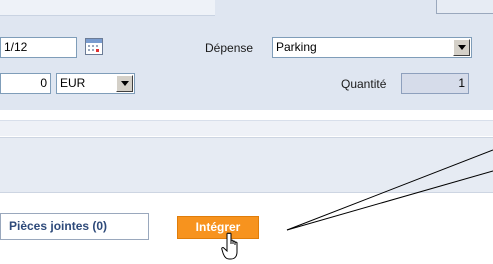 Image resolution: width=493 pixels, height=264 pixels. What do you see at coordinates (218, 227) in the screenshot?
I see `integrate-button: Intégrer` at bounding box center [218, 227].